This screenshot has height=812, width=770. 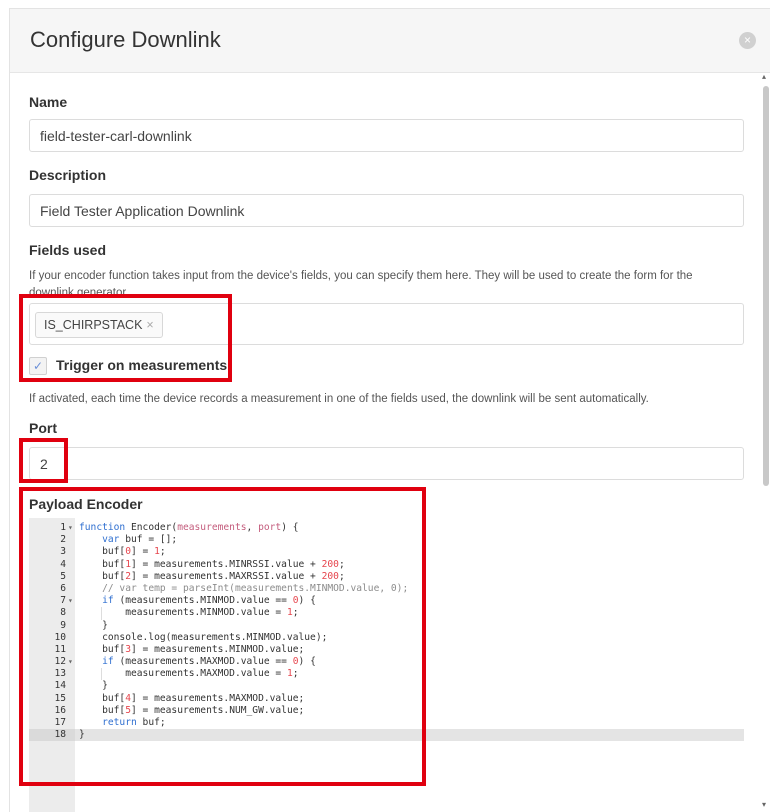 I want to click on payload-encoder-label: Payload Encoder, so click(x=86, y=504).